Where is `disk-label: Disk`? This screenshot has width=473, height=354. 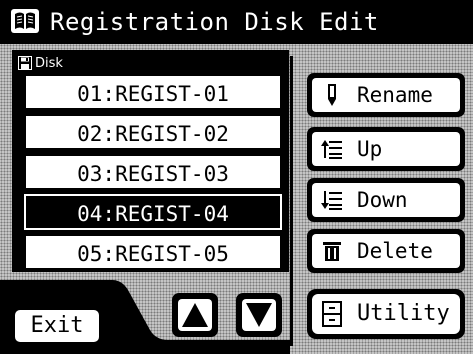 disk-label: Disk is located at coordinates (40, 63).